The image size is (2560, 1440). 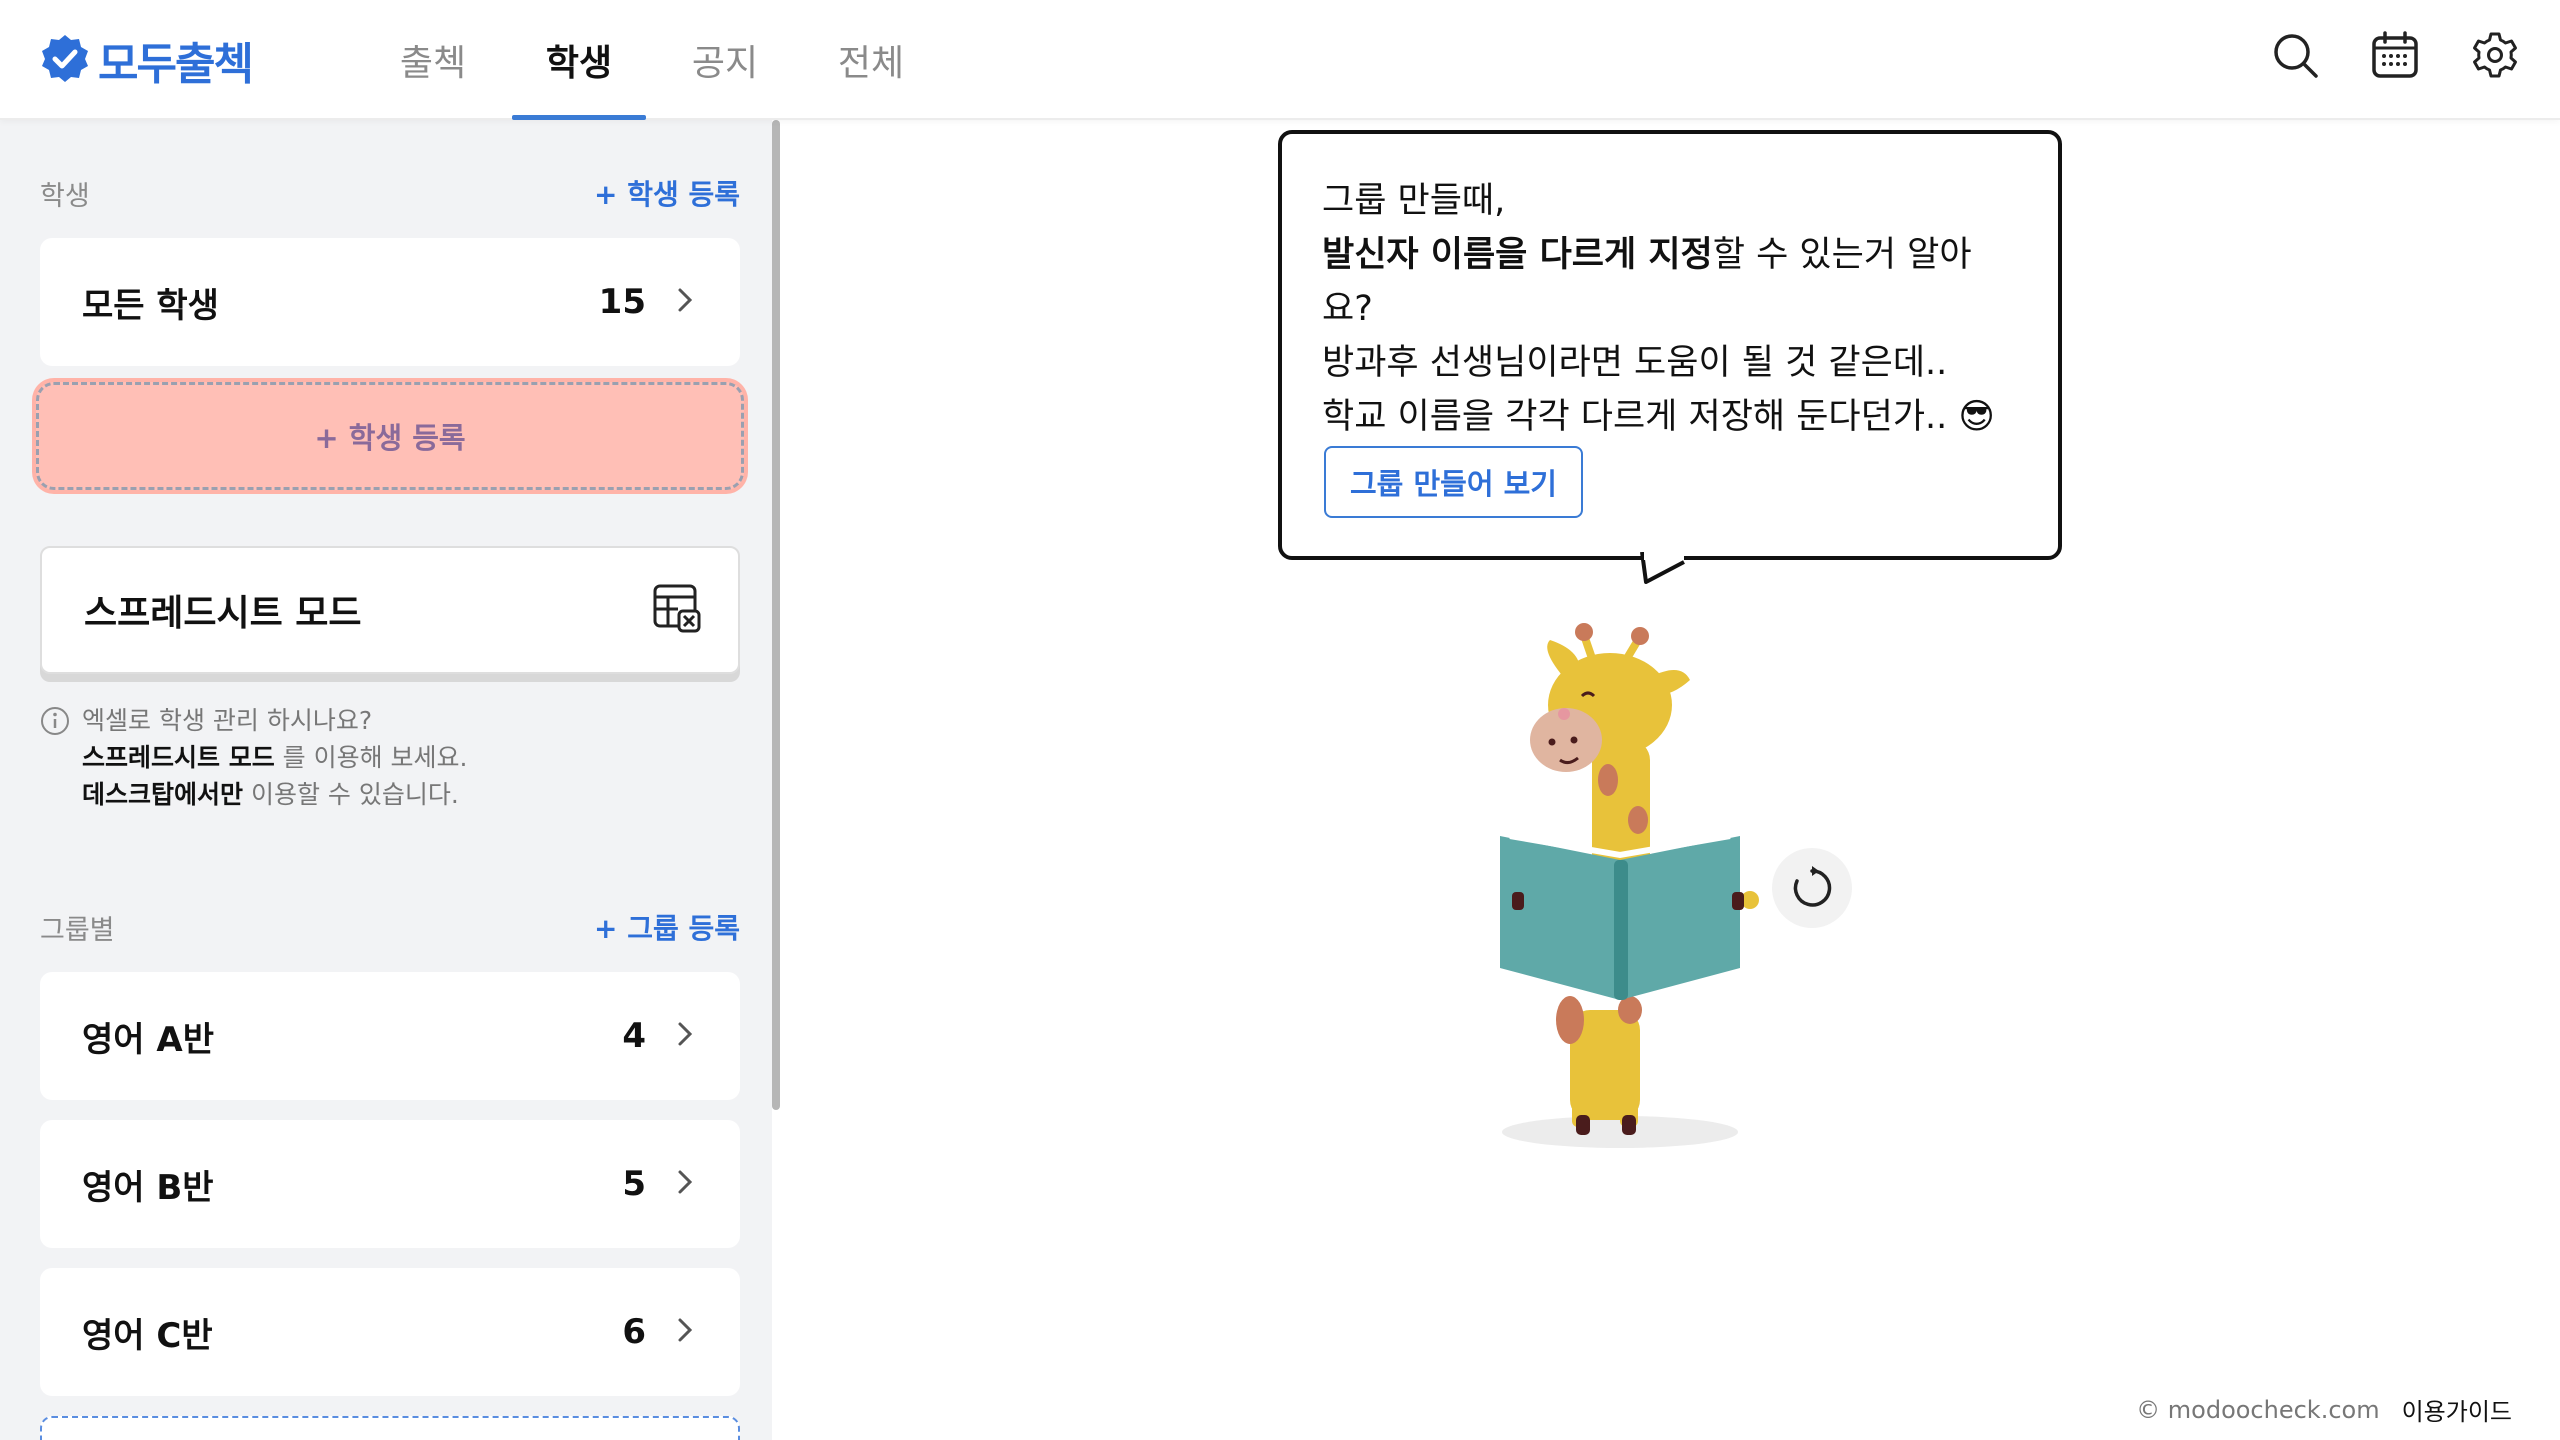 What do you see at coordinates (371, 757) in the screenshot?
I see `info-line-2-rest: 를 이용해 보세요.` at bounding box center [371, 757].